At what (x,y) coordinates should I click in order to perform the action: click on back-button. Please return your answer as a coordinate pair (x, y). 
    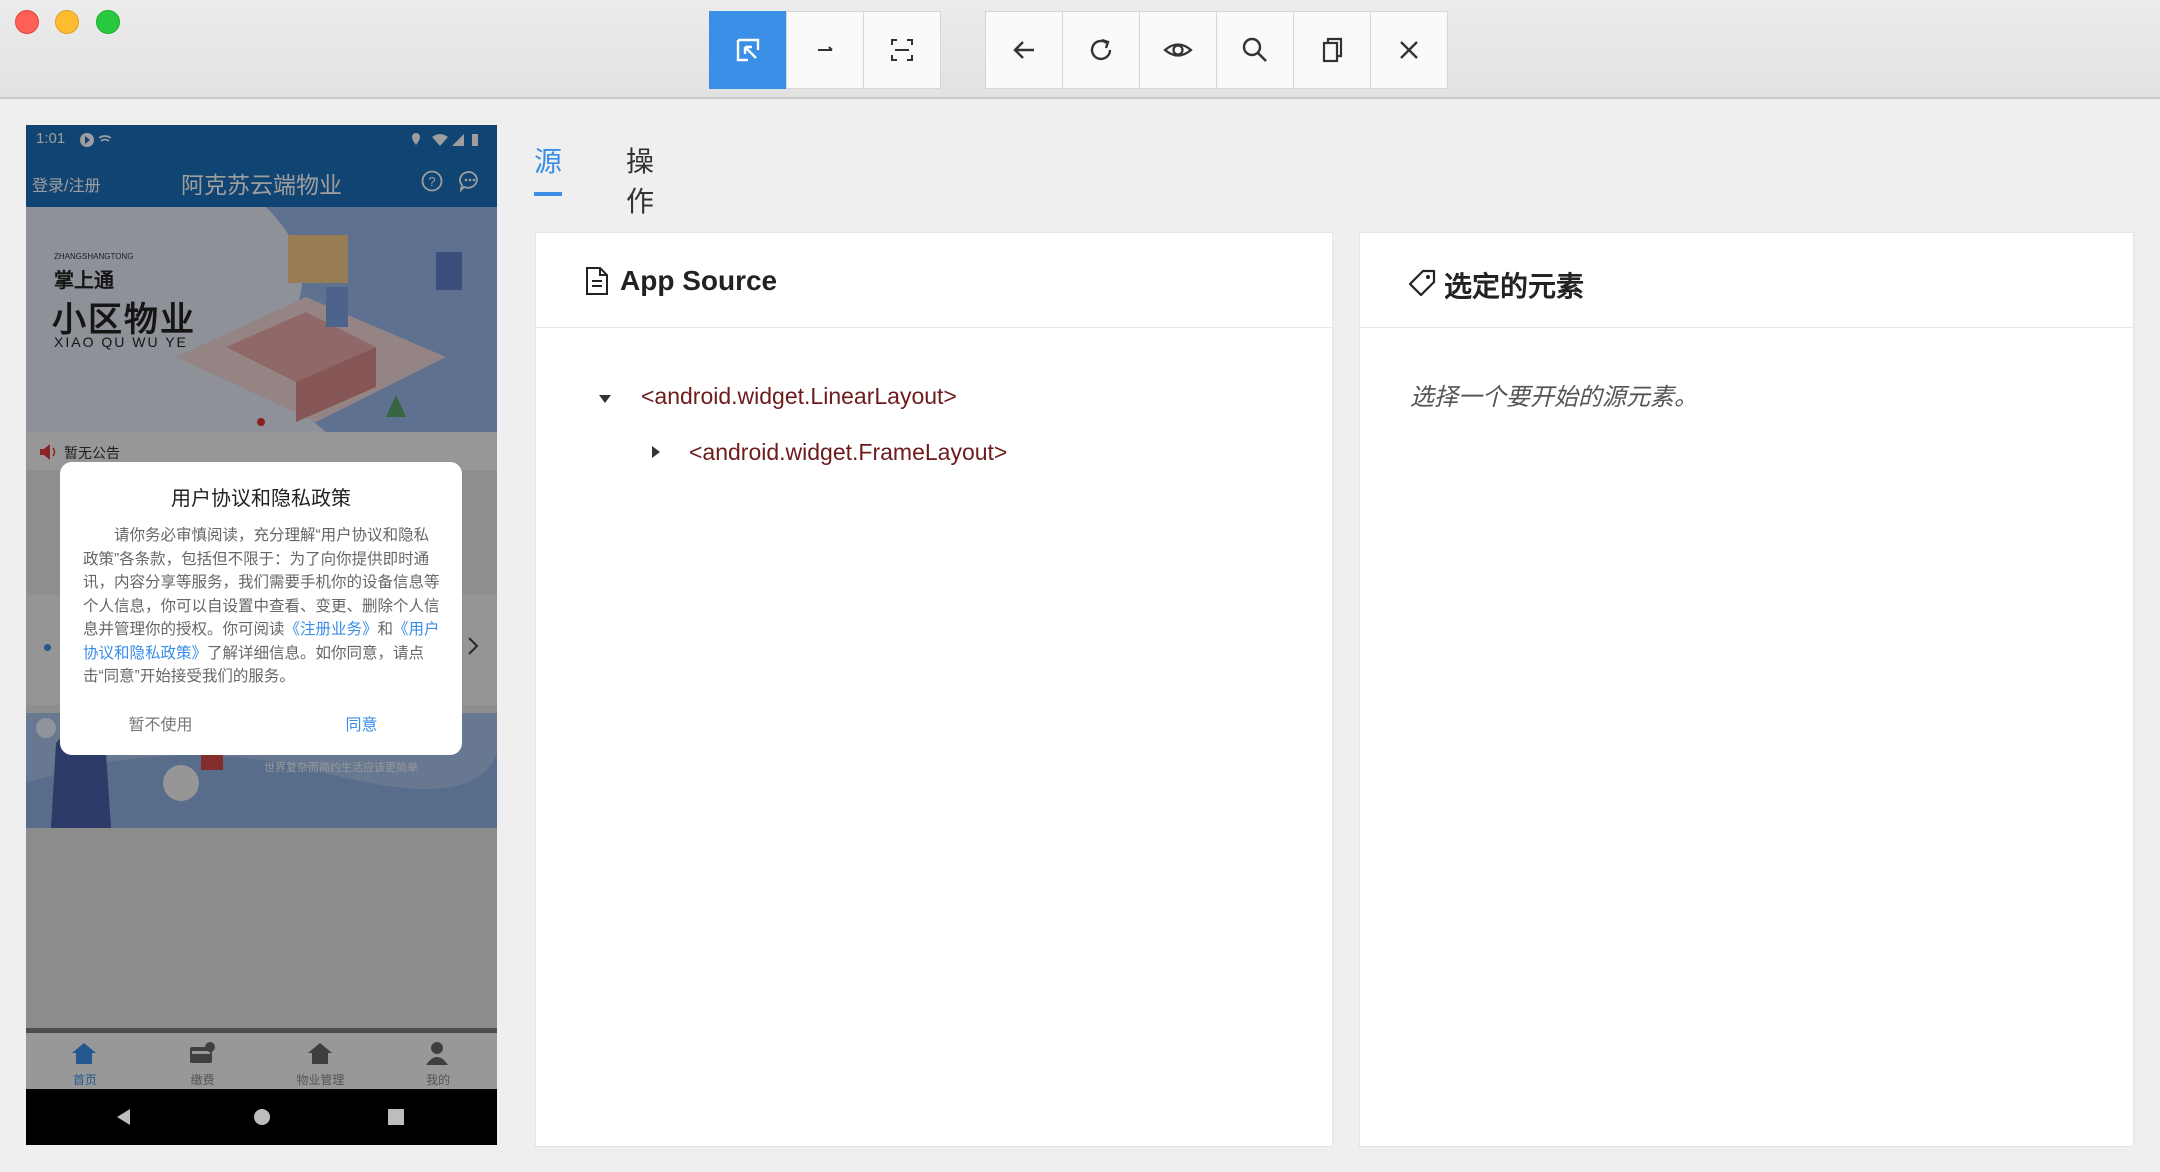
    Looking at the image, I should click on (1024, 50).